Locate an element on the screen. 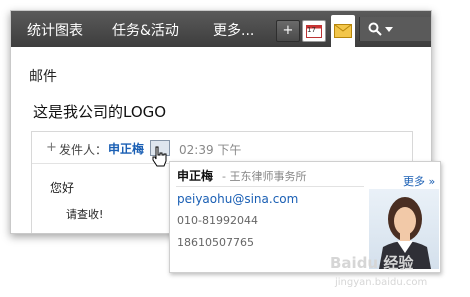 The width and height of the screenshot is (470, 297). top-nav-bar: 统计图表 任务&活动 更多... + 17 is located at coordinates (221, 29).